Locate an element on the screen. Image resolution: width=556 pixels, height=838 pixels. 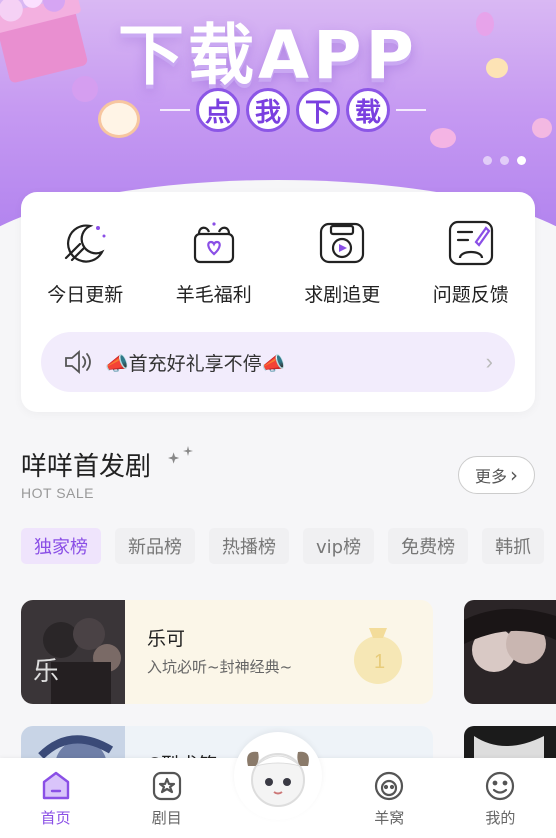
decor-sheep is located at coordinates (119, 119).